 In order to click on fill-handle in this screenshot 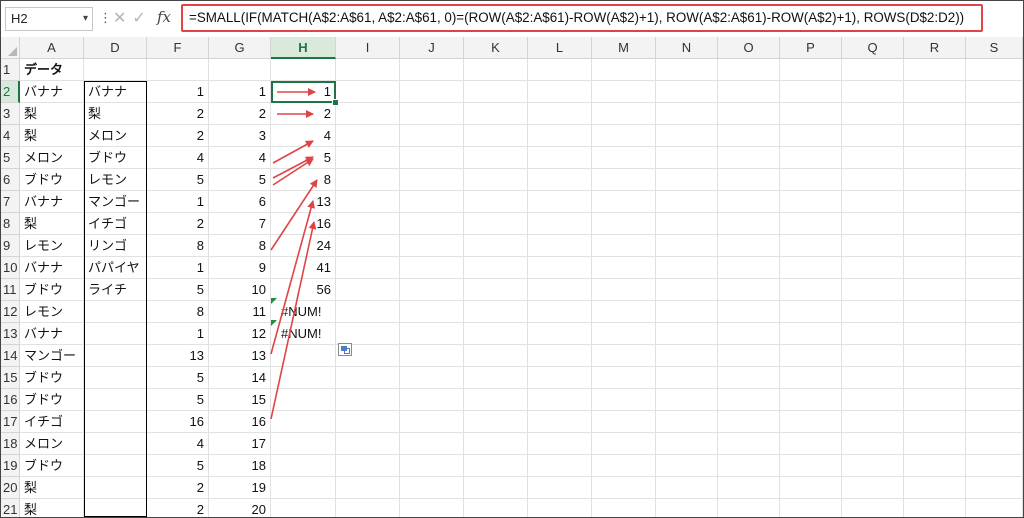, I will do `click(335, 102)`.